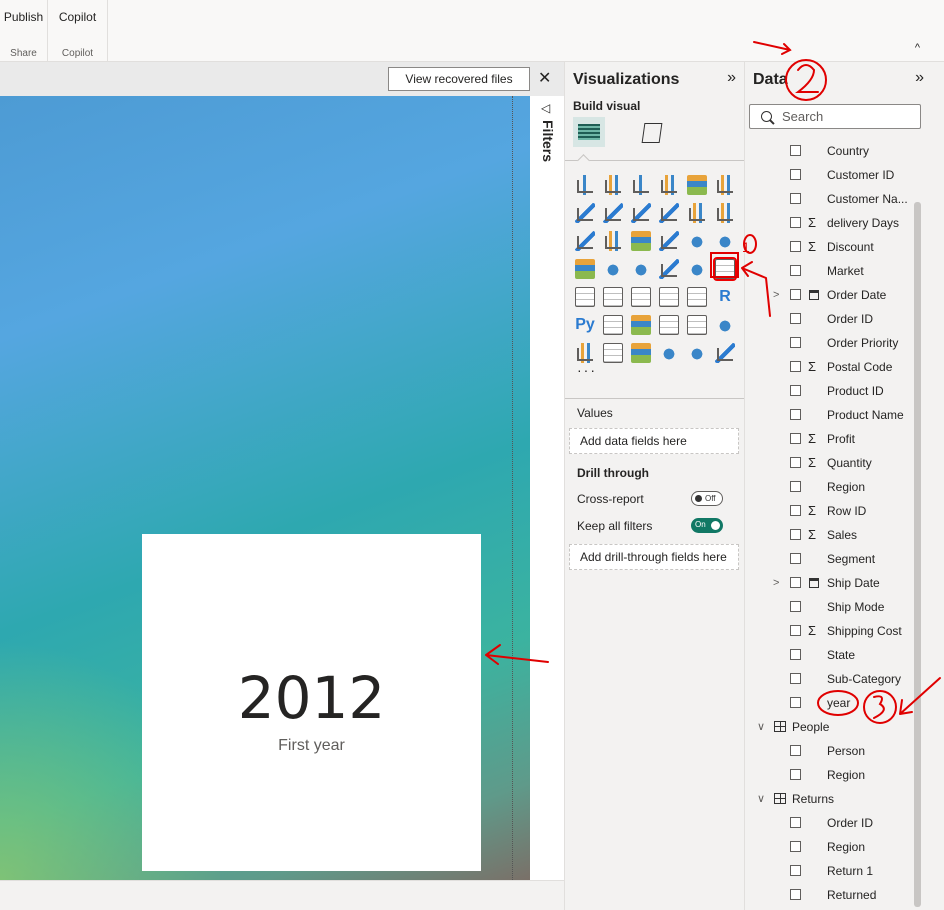 Image resolution: width=944 pixels, height=910 pixels. What do you see at coordinates (830, 175) in the screenshot?
I see `field-item: Customer ID` at bounding box center [830, 175].